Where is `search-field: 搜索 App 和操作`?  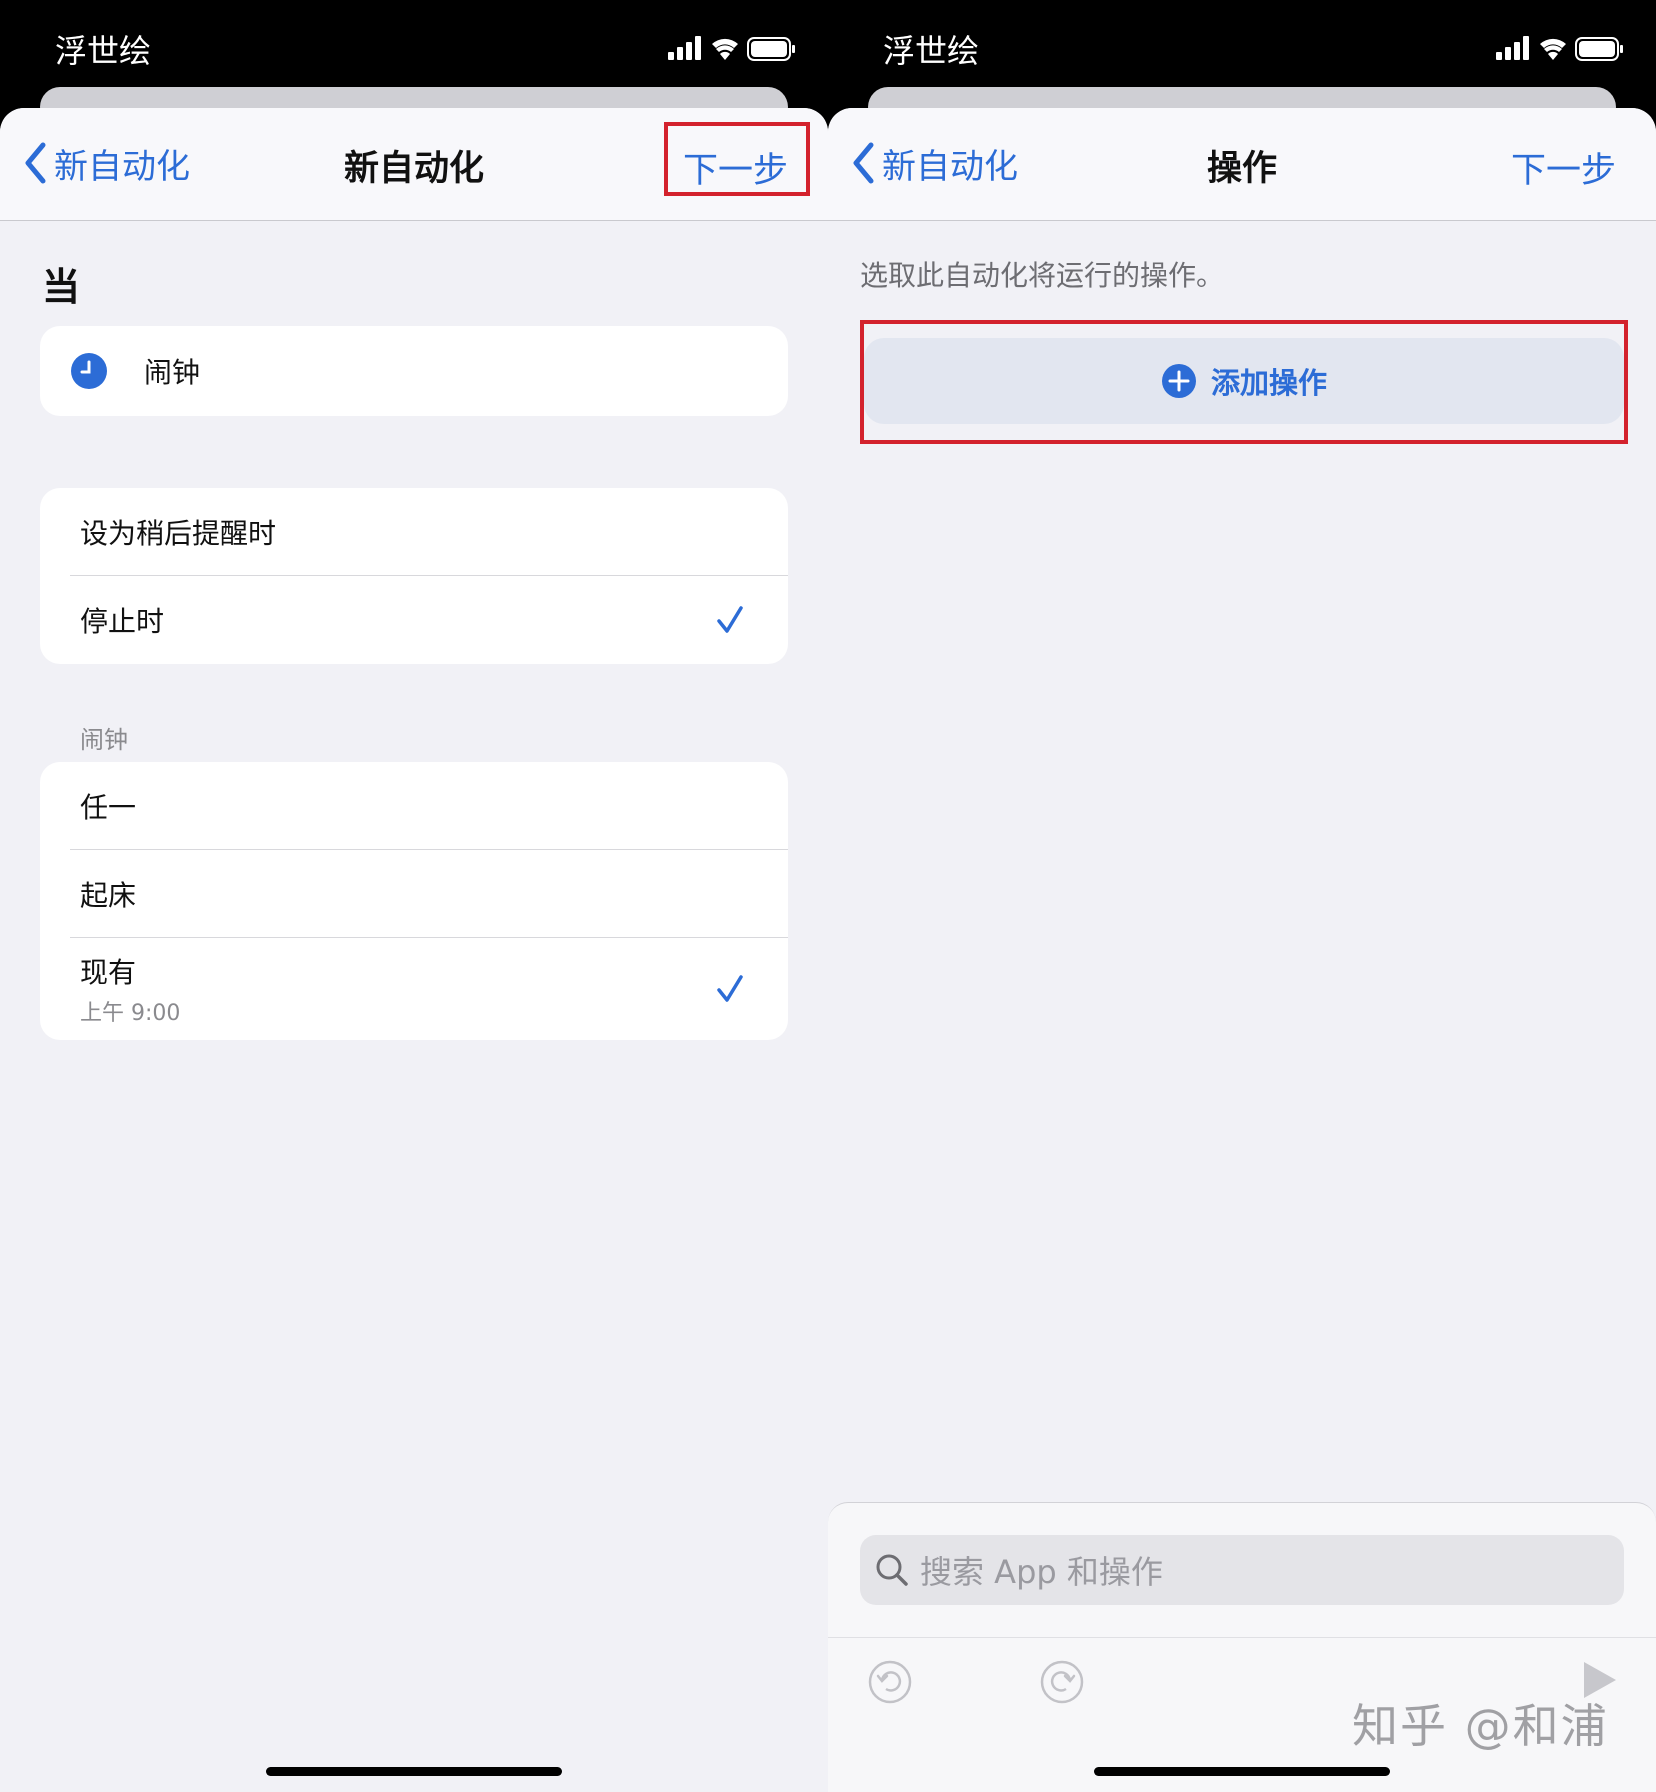
search-field: 搜索 App 和操作 is located at coordinates (1242, 1570).